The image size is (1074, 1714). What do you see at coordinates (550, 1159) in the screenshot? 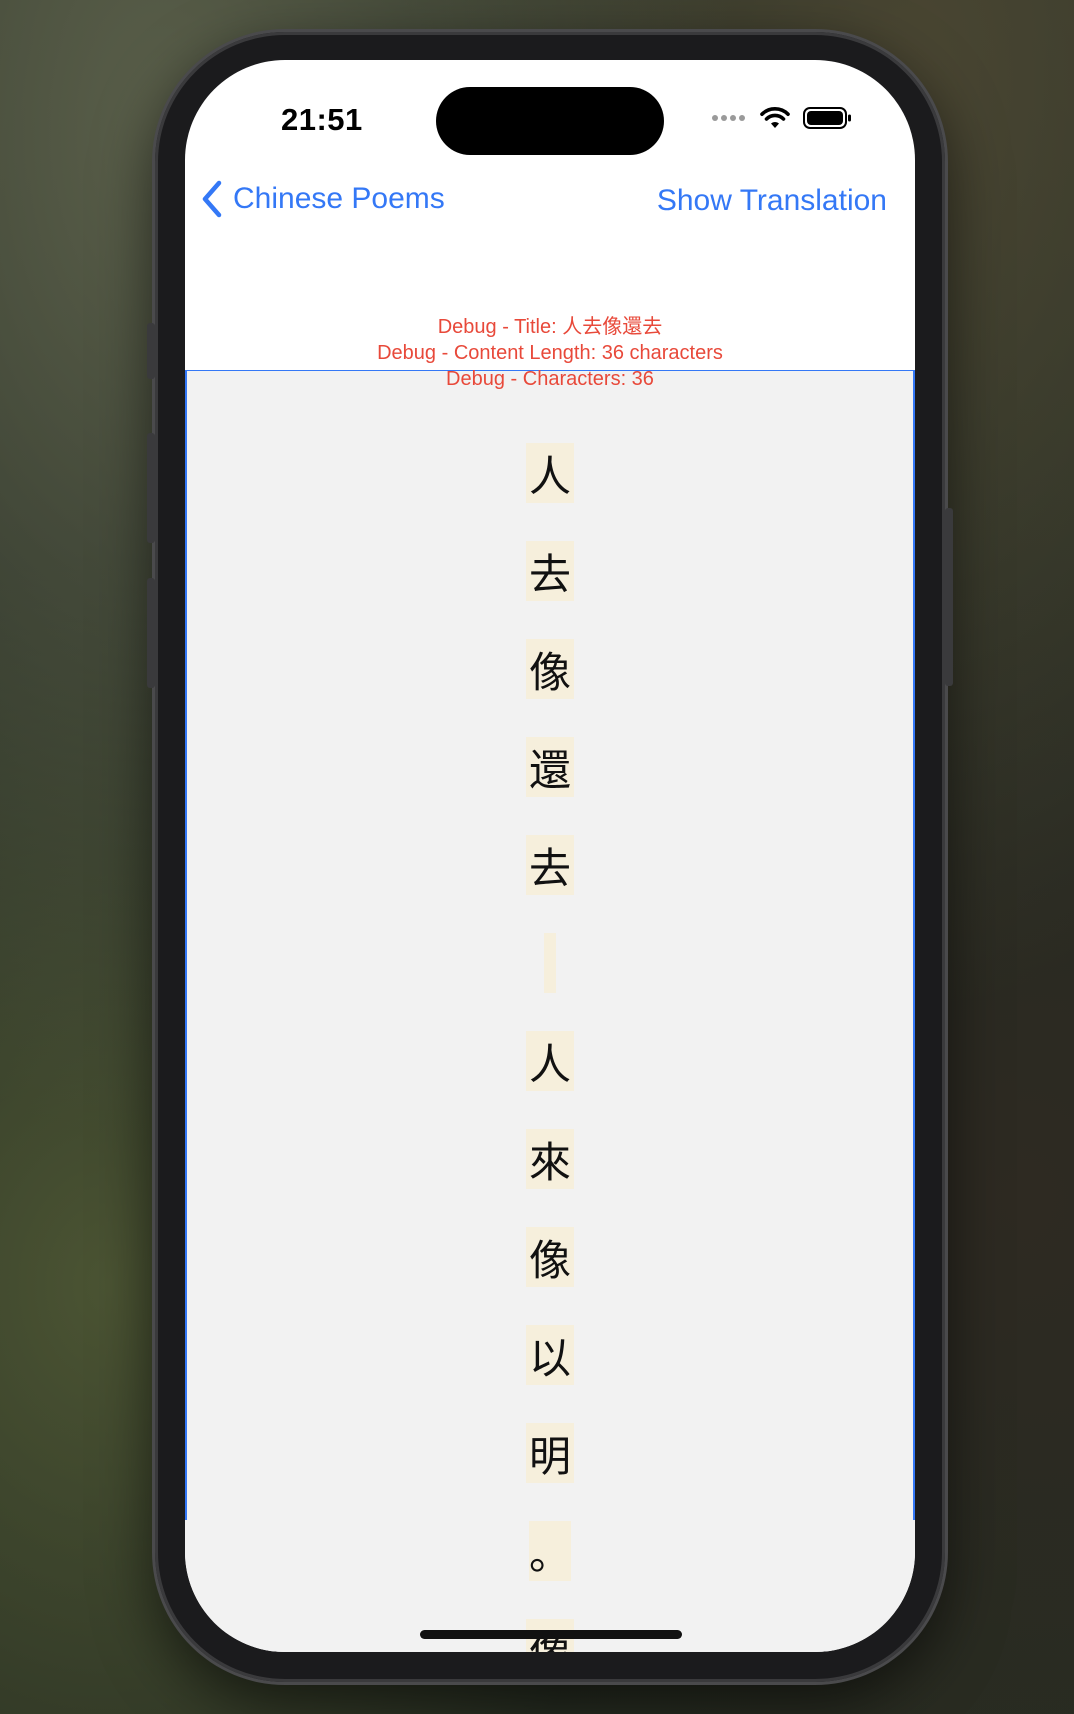
I see `poem-character: 來` at bounding box center [550, 1159].